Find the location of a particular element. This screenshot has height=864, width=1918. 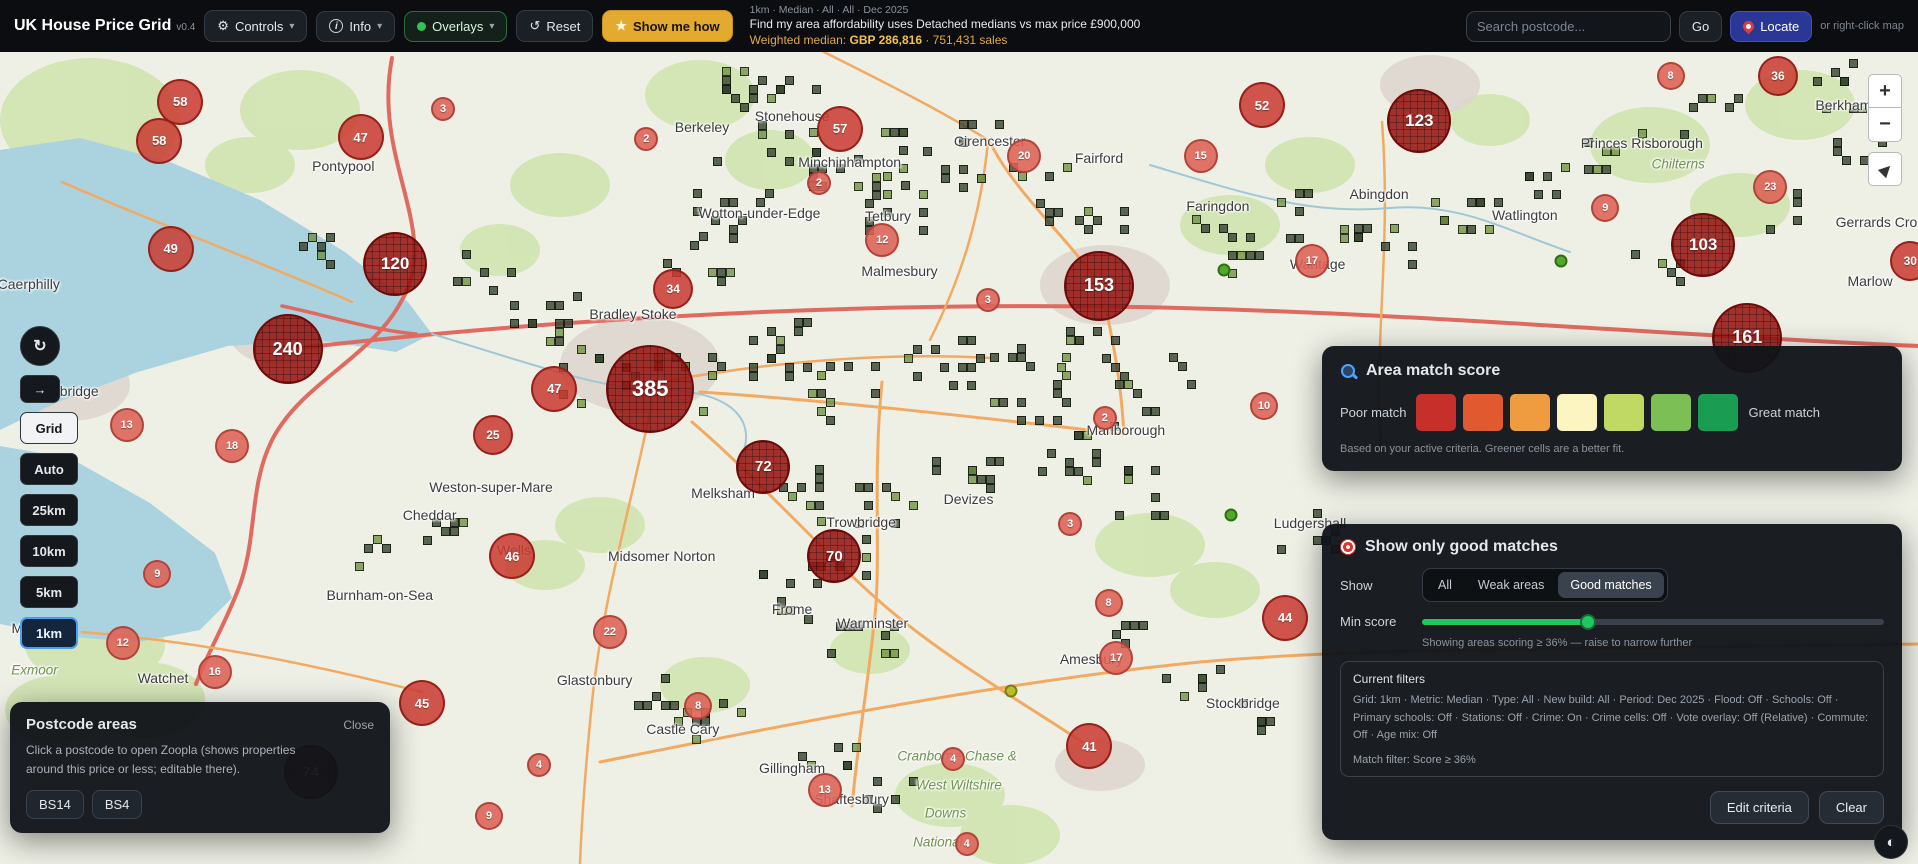

slider-thumb is located at coordinates (1588, 621).